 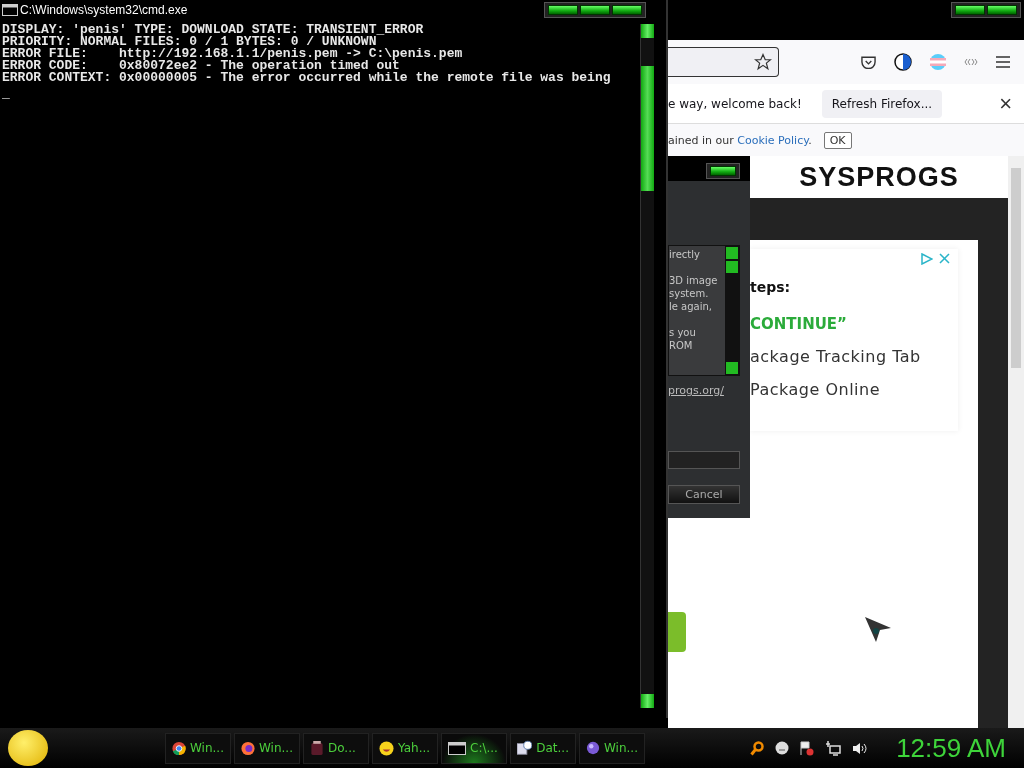 What do you see at coordinates (836, 356) in the screenshot?
I see `ad-text: ackage Tracking Tab` at bounding box center [836, 356].